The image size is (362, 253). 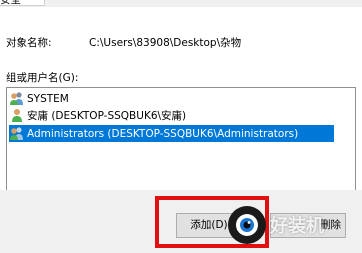 I want to click on watermark-eye-icon, so click(x=247, y=225).